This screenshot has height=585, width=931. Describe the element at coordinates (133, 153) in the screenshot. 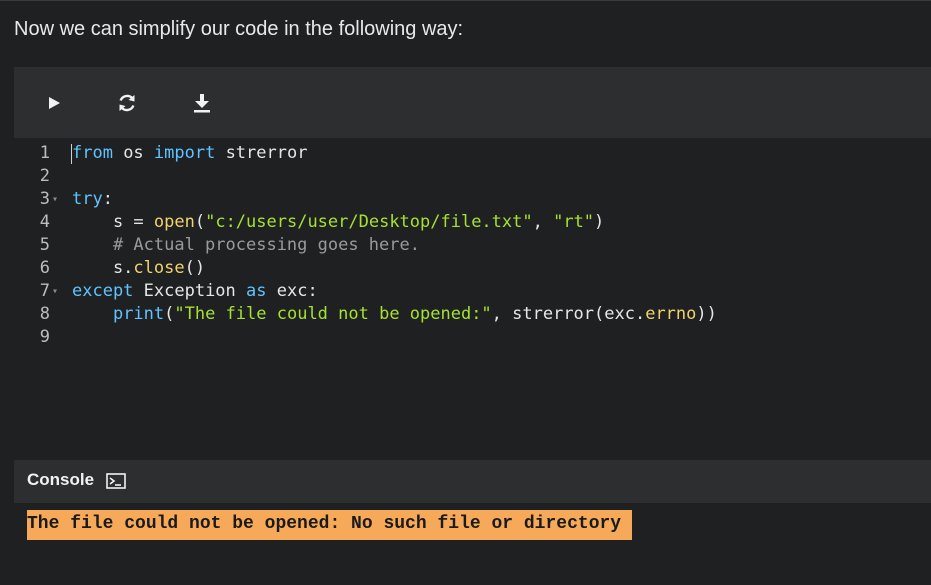

I see `code-token: os` at that location.